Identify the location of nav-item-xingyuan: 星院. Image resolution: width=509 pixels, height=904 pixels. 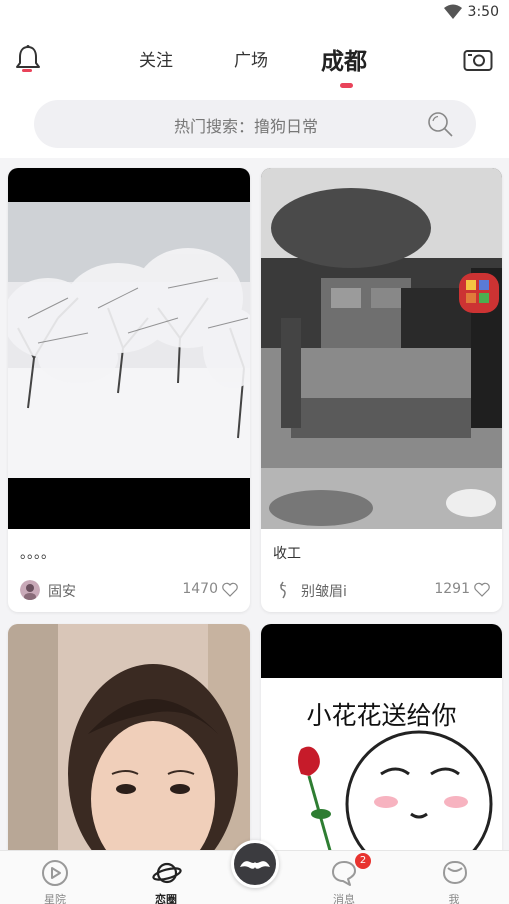
(55, 880).